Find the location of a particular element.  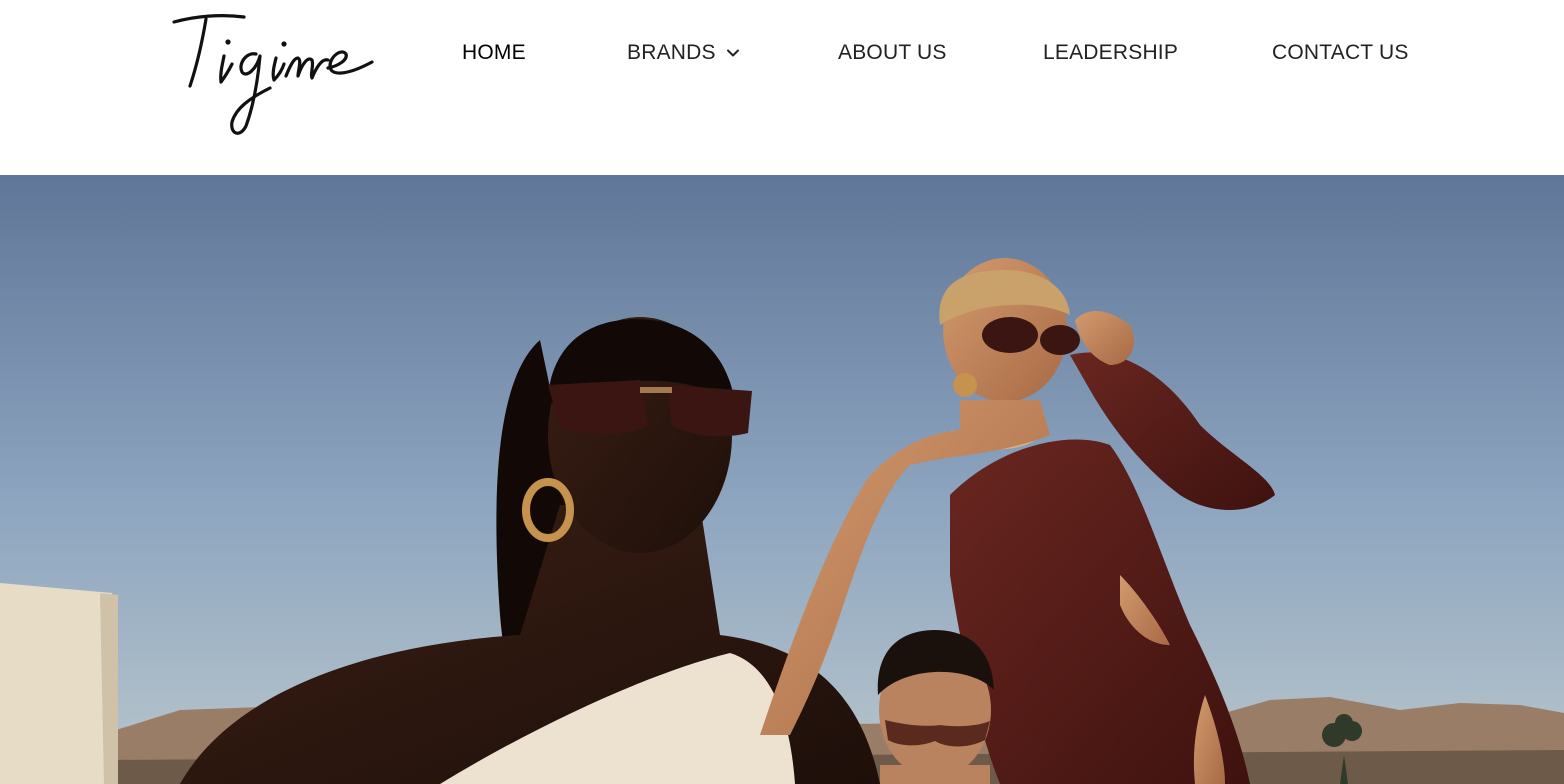

nav-home-label: HOME is located at coordinates (494, 52).